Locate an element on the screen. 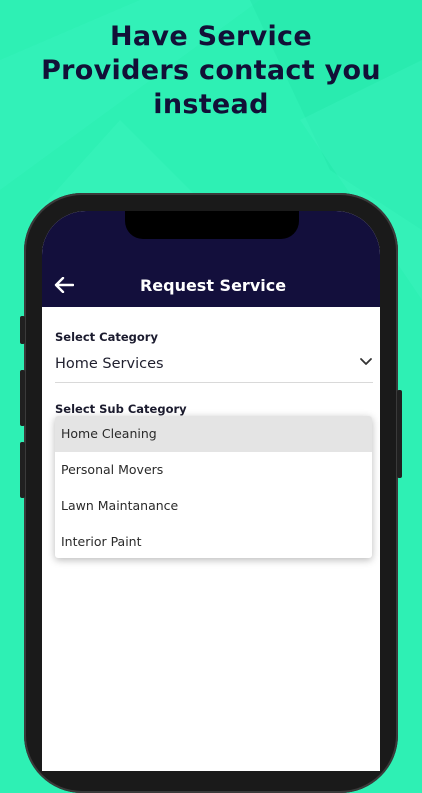  sub-category-label: Select Sub Category is located at coordinates (121, 409).